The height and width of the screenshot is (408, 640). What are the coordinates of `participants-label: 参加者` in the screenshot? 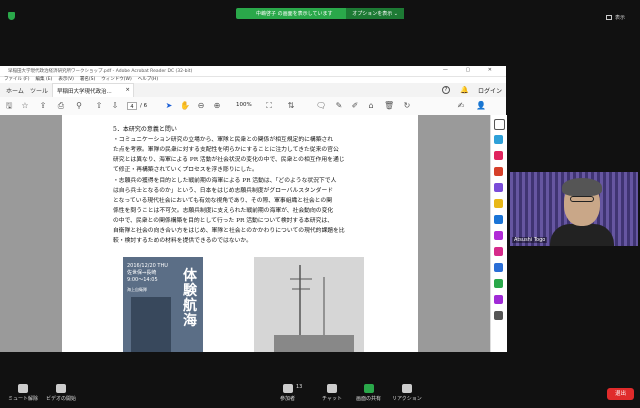 It's located at (288, 399).